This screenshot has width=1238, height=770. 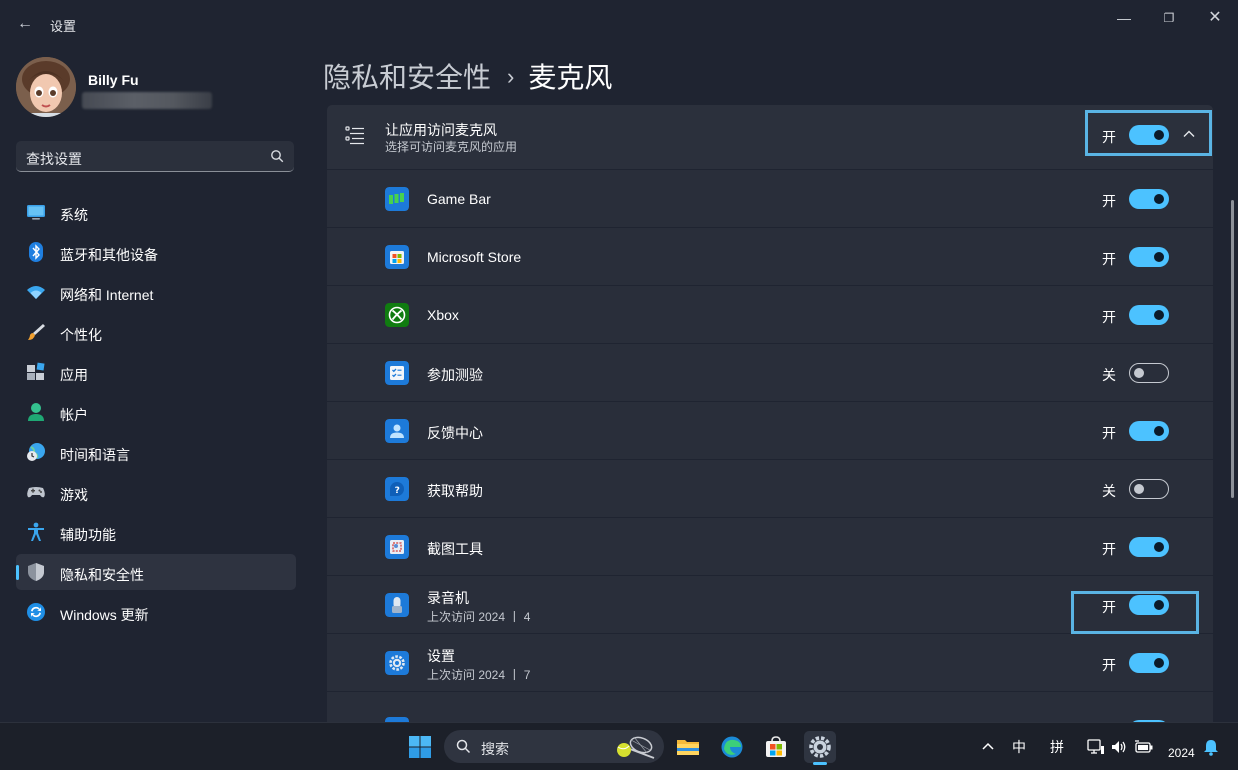 What do you see at coordinates (770, 546) in the screenshot?
I see `app-row-snipping-tool: 截图工具 开` at bounding box center [770, 546].